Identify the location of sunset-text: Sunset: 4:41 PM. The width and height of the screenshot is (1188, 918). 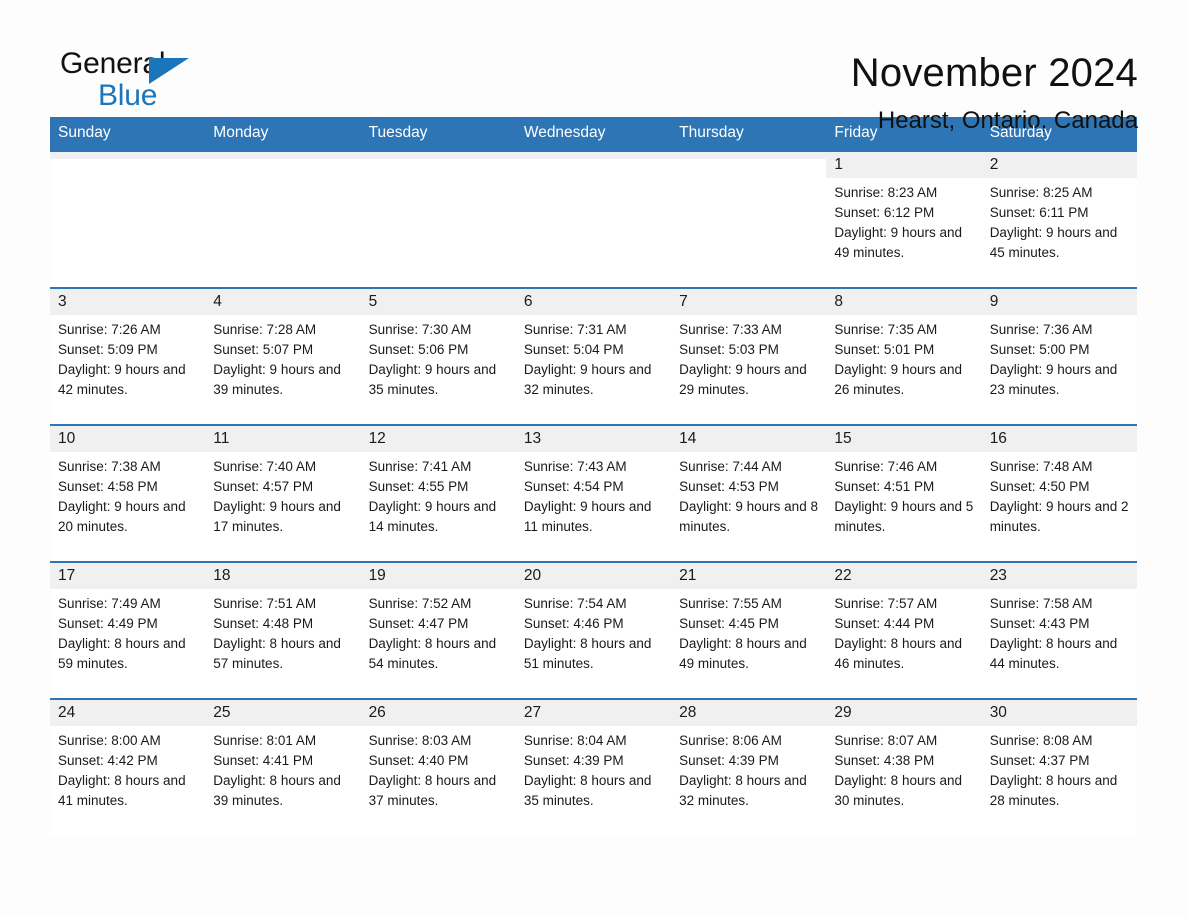
(263, 760).